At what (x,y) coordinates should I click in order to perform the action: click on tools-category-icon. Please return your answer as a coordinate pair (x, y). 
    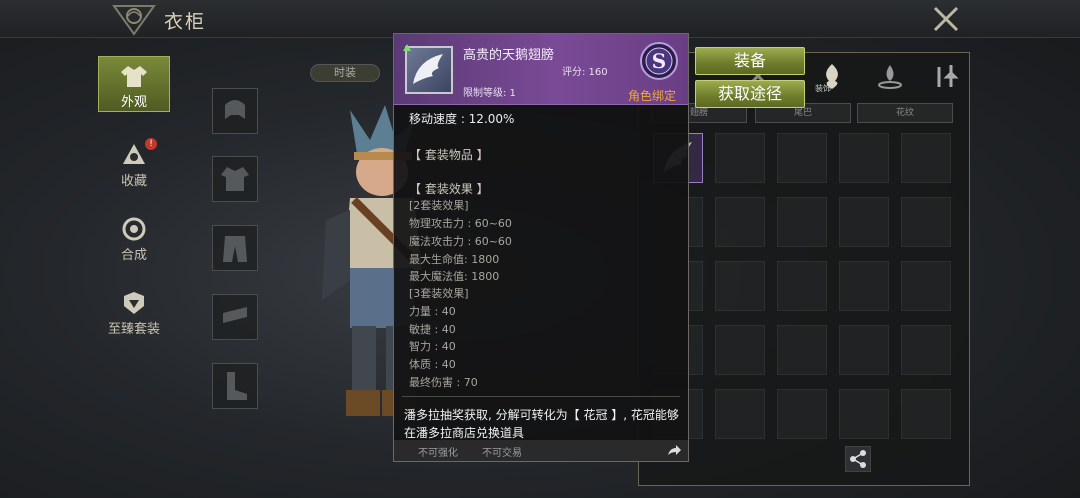
    Looking at the image, I should click on (946, 76).